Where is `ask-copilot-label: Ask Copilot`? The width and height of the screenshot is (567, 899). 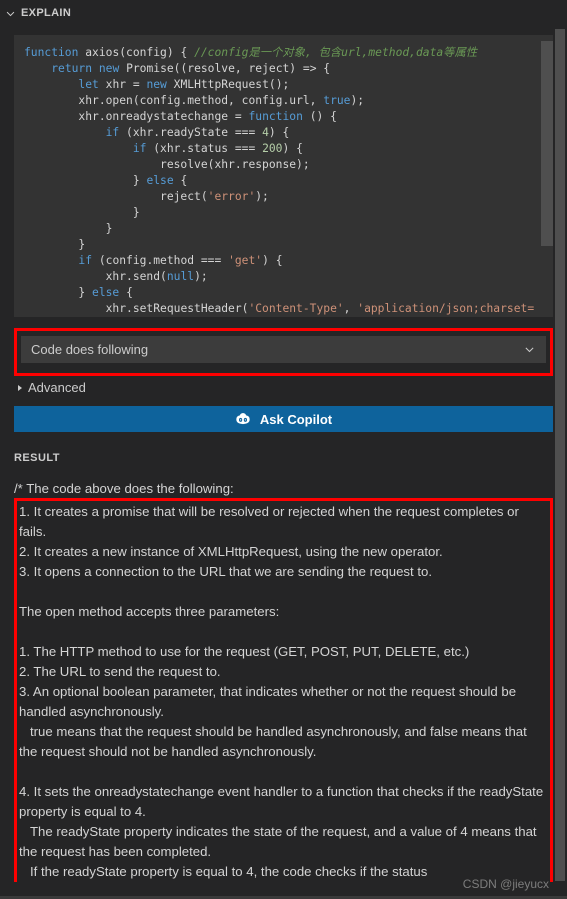 ask-copilot-label: Ask Copilot is located at coordinates (296, 419).